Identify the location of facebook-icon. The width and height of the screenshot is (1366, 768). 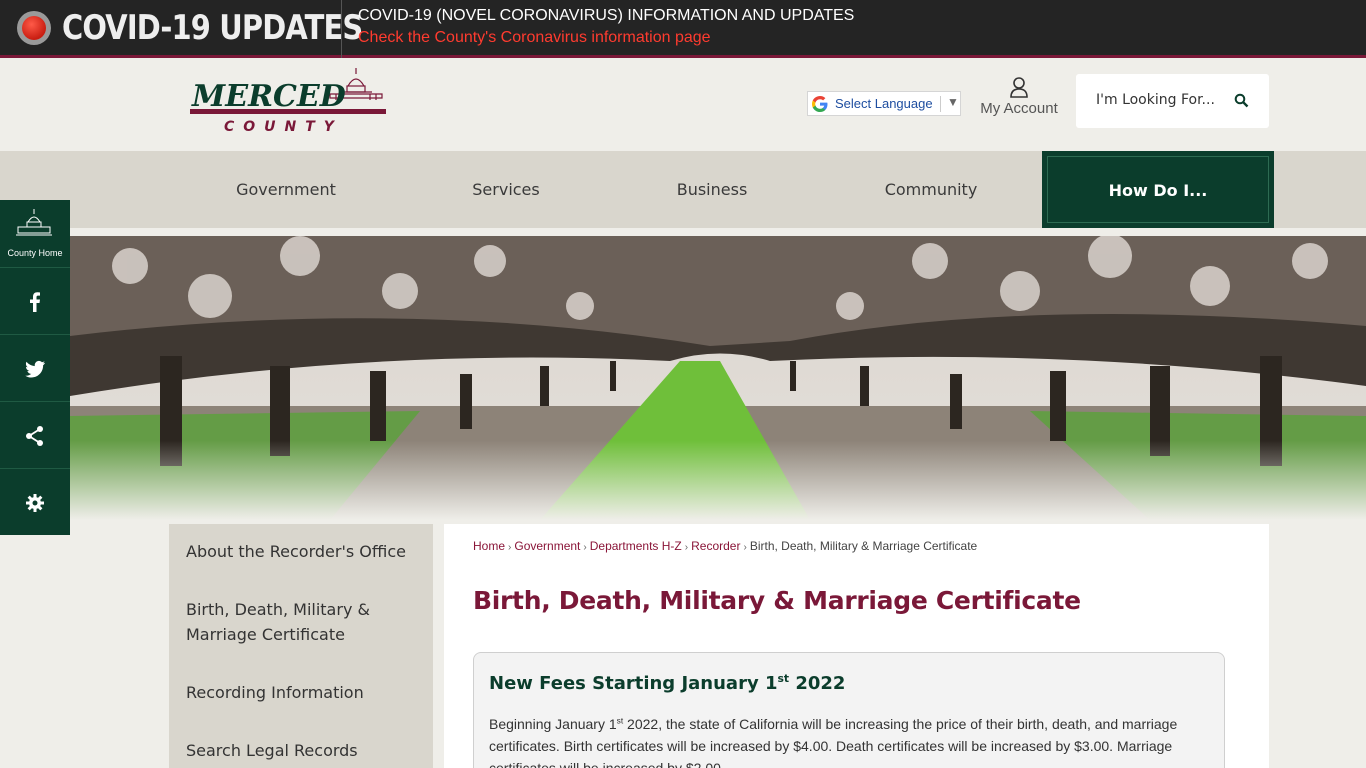
(35, 302).